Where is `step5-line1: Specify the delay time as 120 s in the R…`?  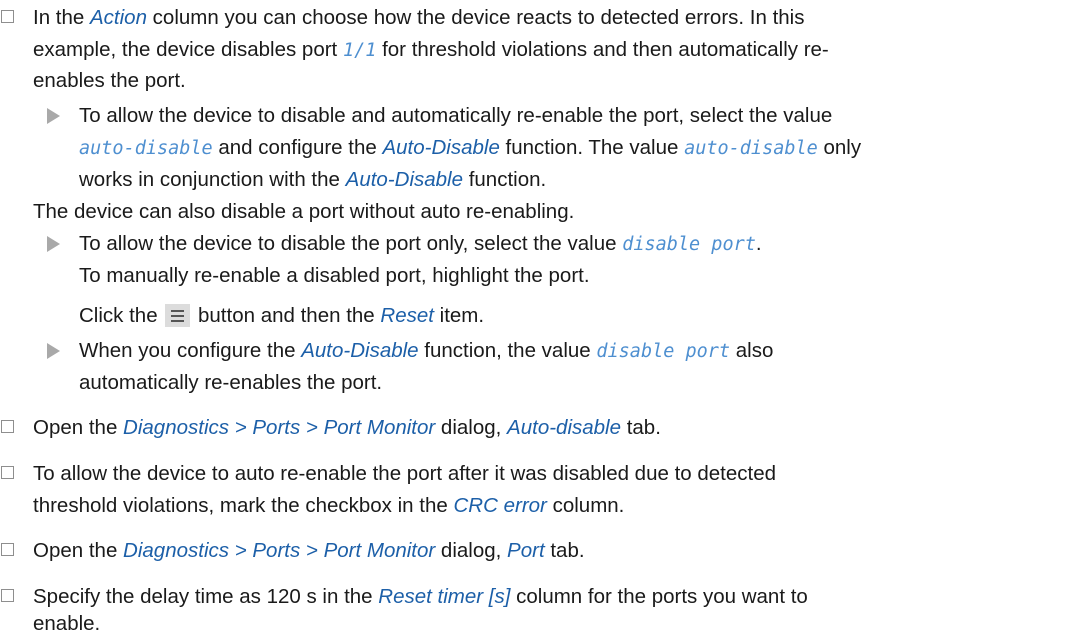 step5-line1: Specify the delay time as 120 s in the R… is located at coordinates (420, 596).